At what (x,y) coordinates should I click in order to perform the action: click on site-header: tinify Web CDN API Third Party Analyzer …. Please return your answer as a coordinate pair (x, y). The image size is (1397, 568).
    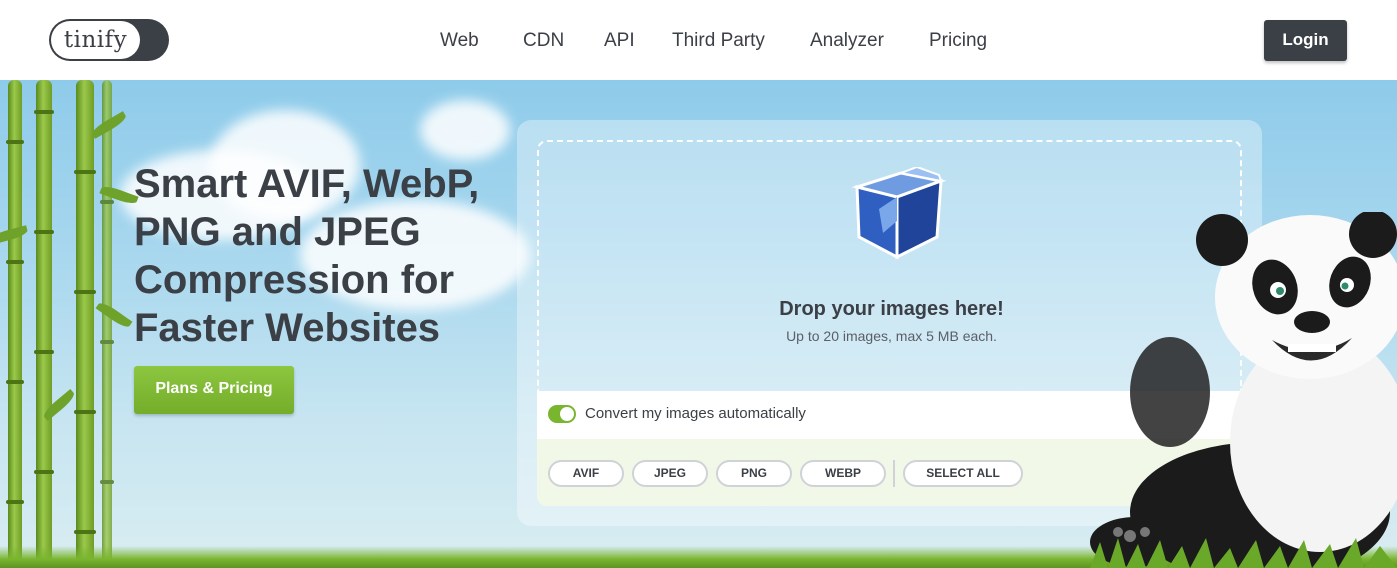
    Looking at the image, I should click on (698, 40).